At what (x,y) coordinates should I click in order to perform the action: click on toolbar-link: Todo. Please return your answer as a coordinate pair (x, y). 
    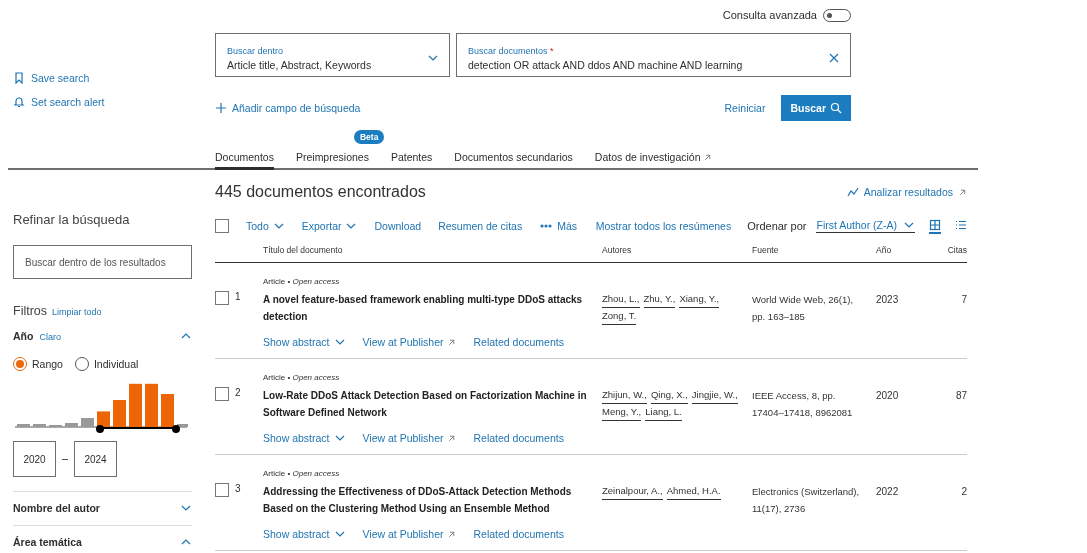
    Looking at the image, I should click on (265, 226).